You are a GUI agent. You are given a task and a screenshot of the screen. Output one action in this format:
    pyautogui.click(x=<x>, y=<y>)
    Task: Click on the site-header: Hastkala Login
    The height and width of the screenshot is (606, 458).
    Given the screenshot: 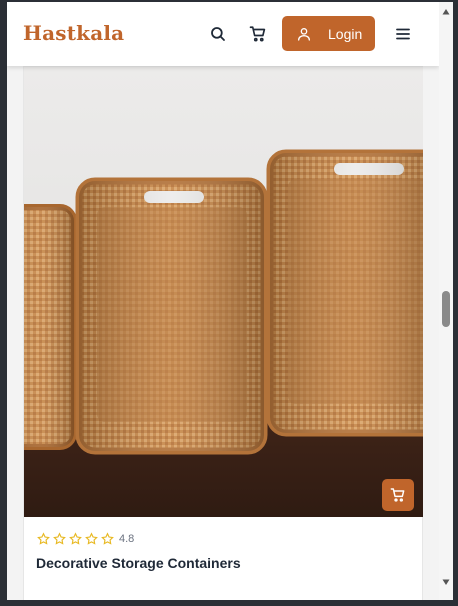 What is the action you would take?
    pyautogui.click(x=223, y=34)
    